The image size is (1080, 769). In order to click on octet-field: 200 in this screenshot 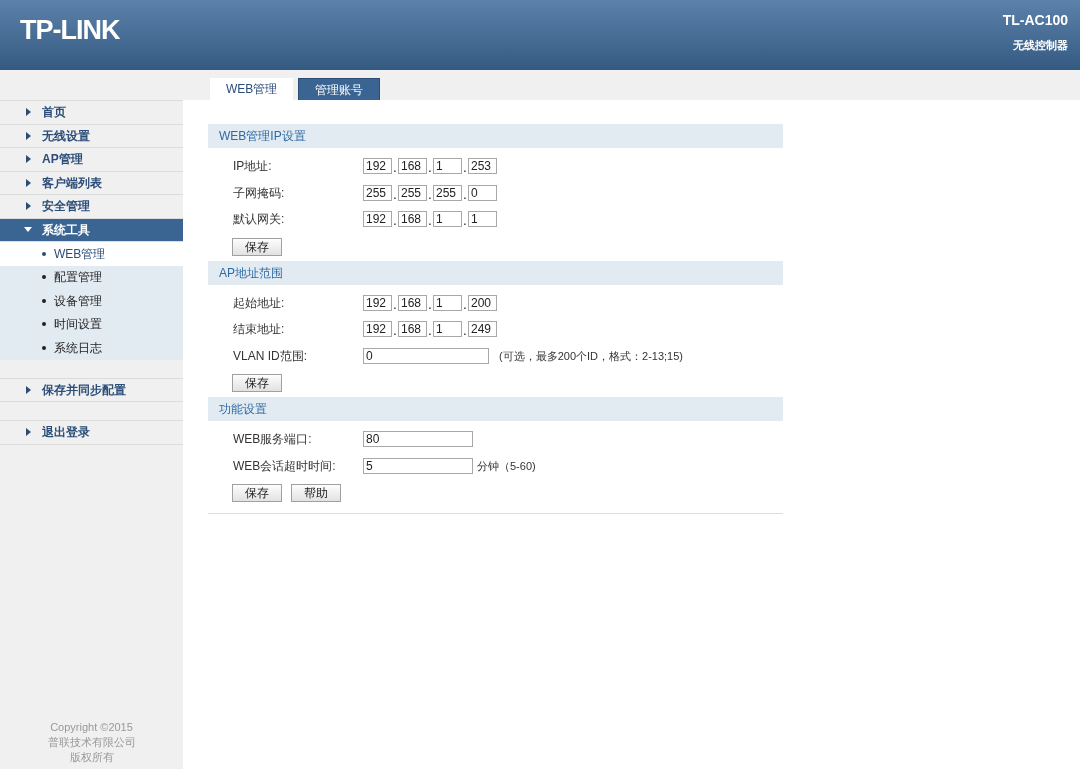, I will do `click(482, 302)`.